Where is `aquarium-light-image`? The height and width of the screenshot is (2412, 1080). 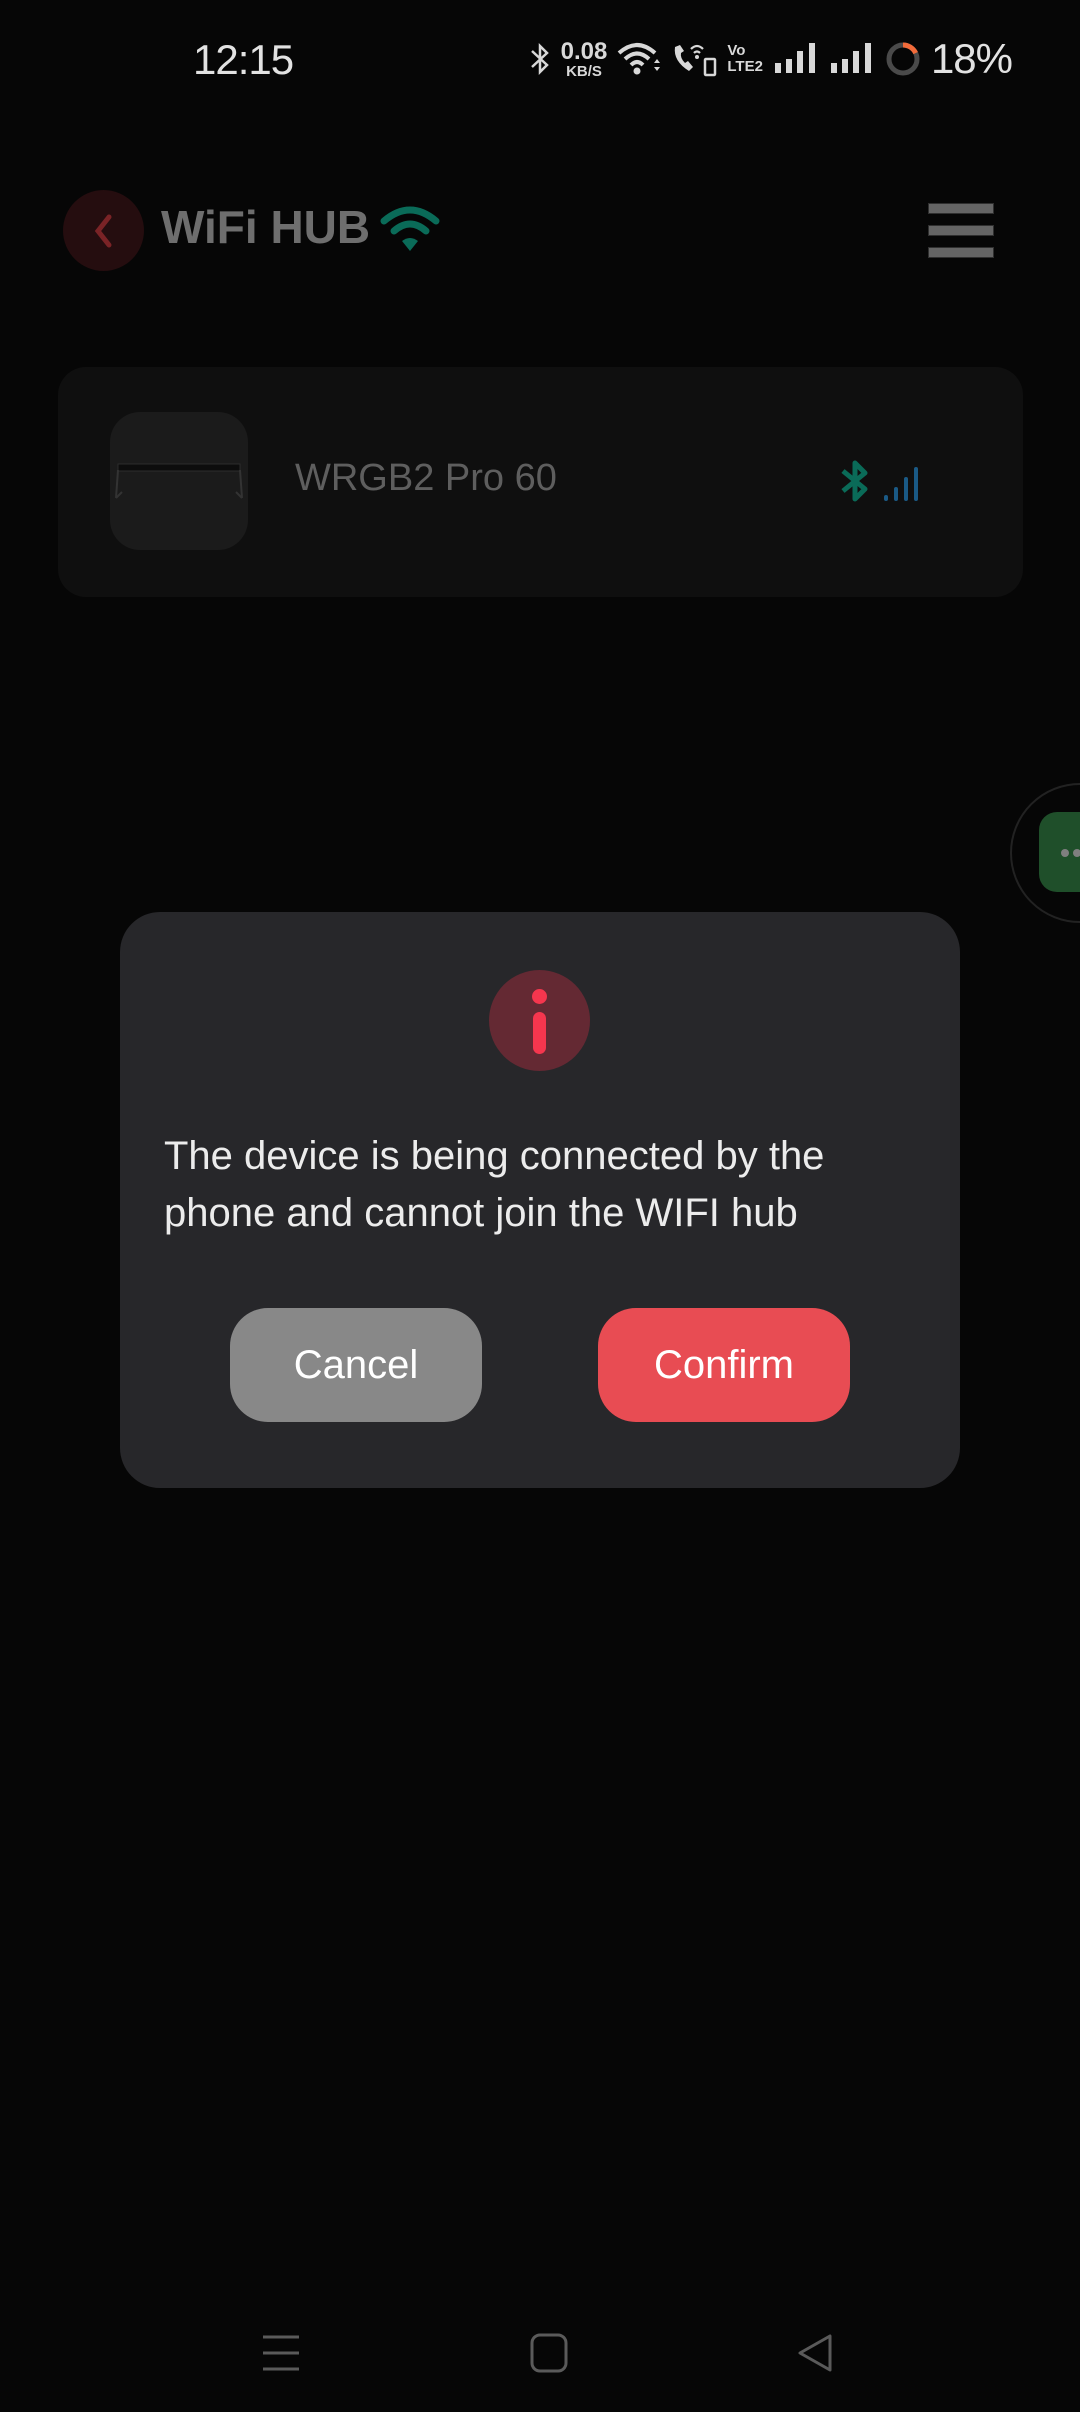
aquarium-light-image is located at coordinates (179, 481).